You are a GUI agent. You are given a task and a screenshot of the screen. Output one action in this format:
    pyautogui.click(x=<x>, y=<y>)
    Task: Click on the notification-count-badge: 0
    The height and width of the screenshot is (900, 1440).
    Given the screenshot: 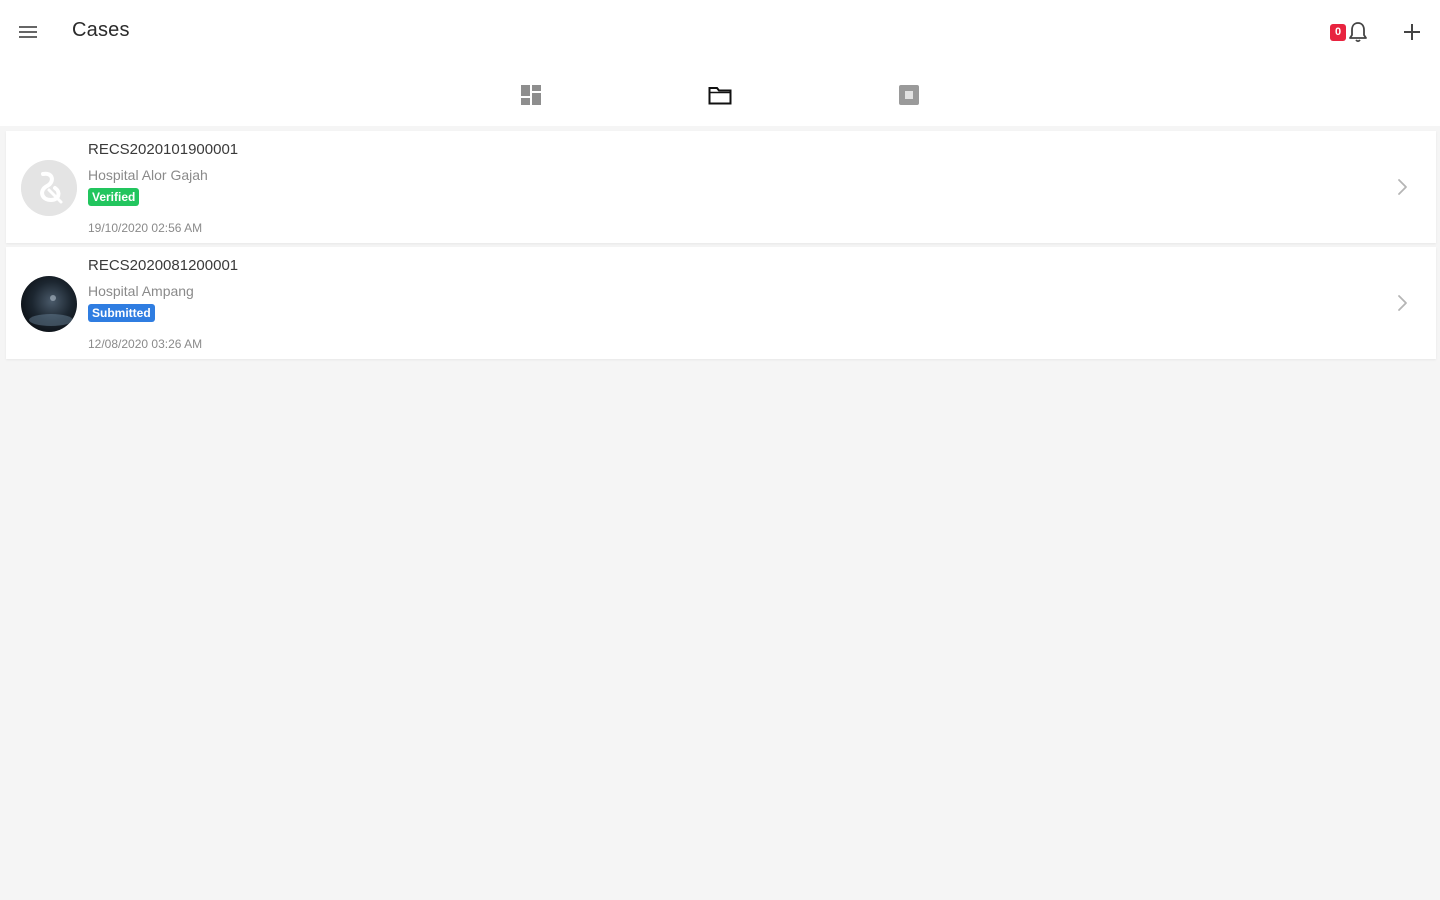 What is the action you would take?
    pyautogui.click(x=1338, y=32)
    